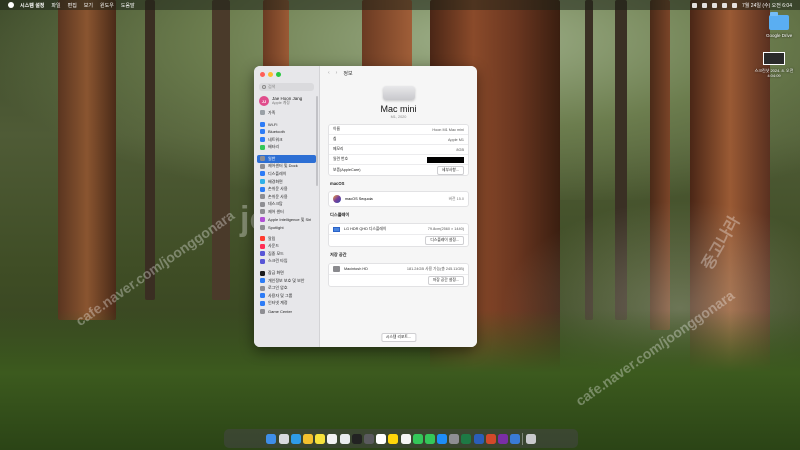 This screenshot has height=450, width=800. I want to click on family-icon, so click(262, 113).